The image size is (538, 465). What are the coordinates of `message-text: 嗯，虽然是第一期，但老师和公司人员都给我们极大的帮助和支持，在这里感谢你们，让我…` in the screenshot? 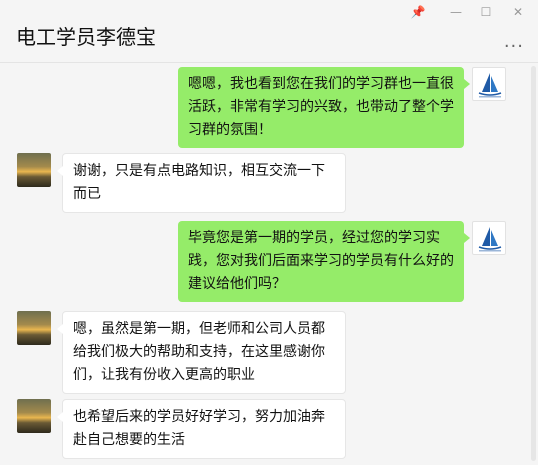 It's located at (199, 352).